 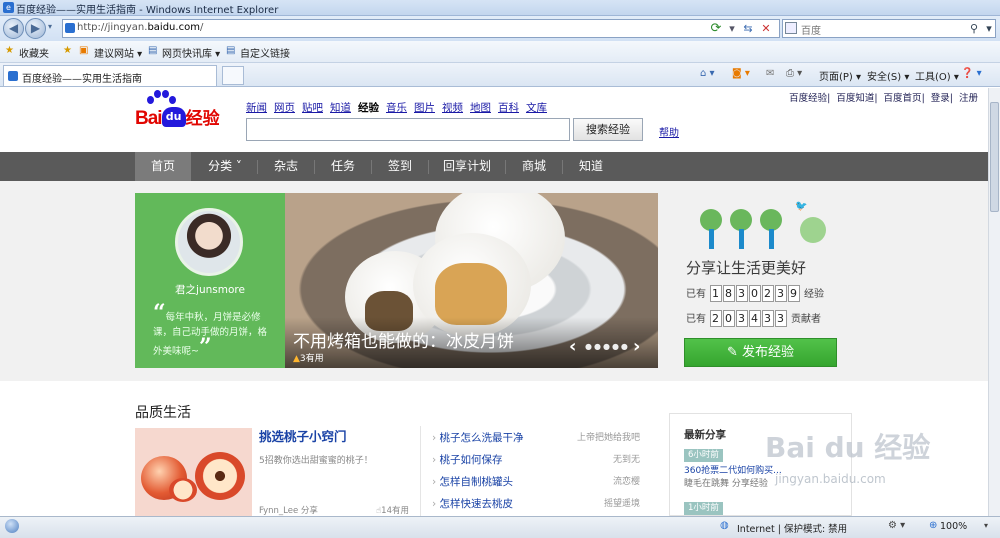 I want to click on product-link-news: 新闻, so click(x=256, y=108).